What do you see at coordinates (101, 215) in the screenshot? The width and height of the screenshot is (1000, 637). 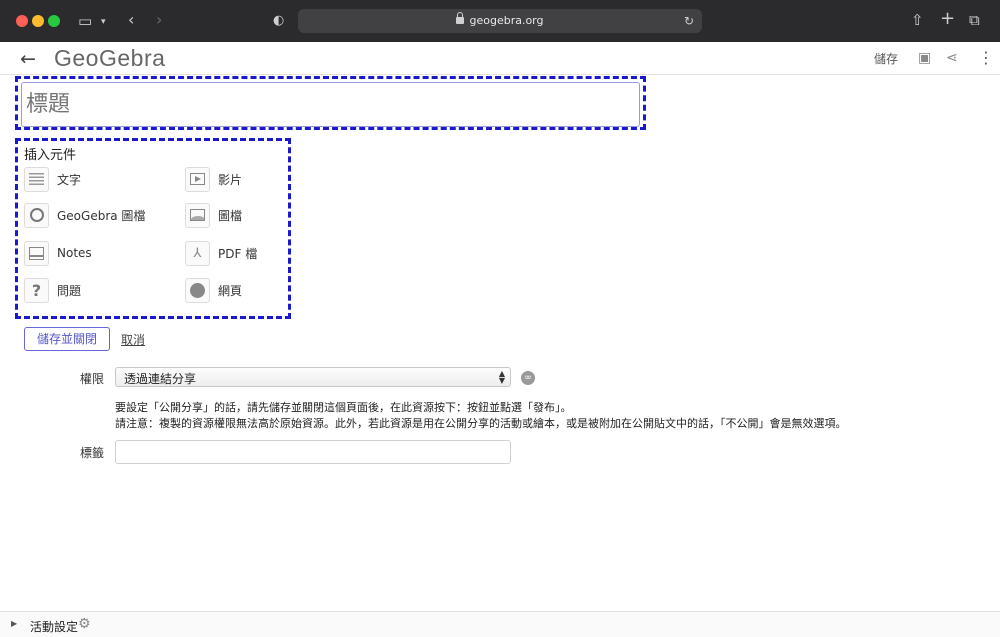 I see `insert-geogebra-label: GeoGebra 圖檔` at bounding box center [101, 215].